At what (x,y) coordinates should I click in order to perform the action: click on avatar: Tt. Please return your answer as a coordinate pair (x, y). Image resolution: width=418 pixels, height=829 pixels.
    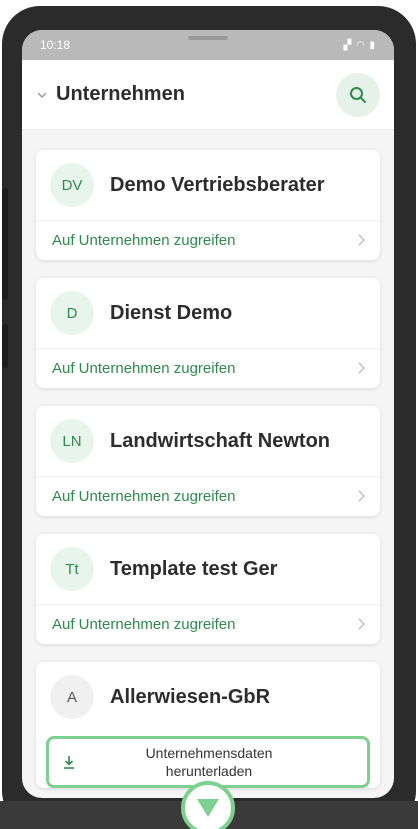
    Looking at the image, I should click on (72, 569).